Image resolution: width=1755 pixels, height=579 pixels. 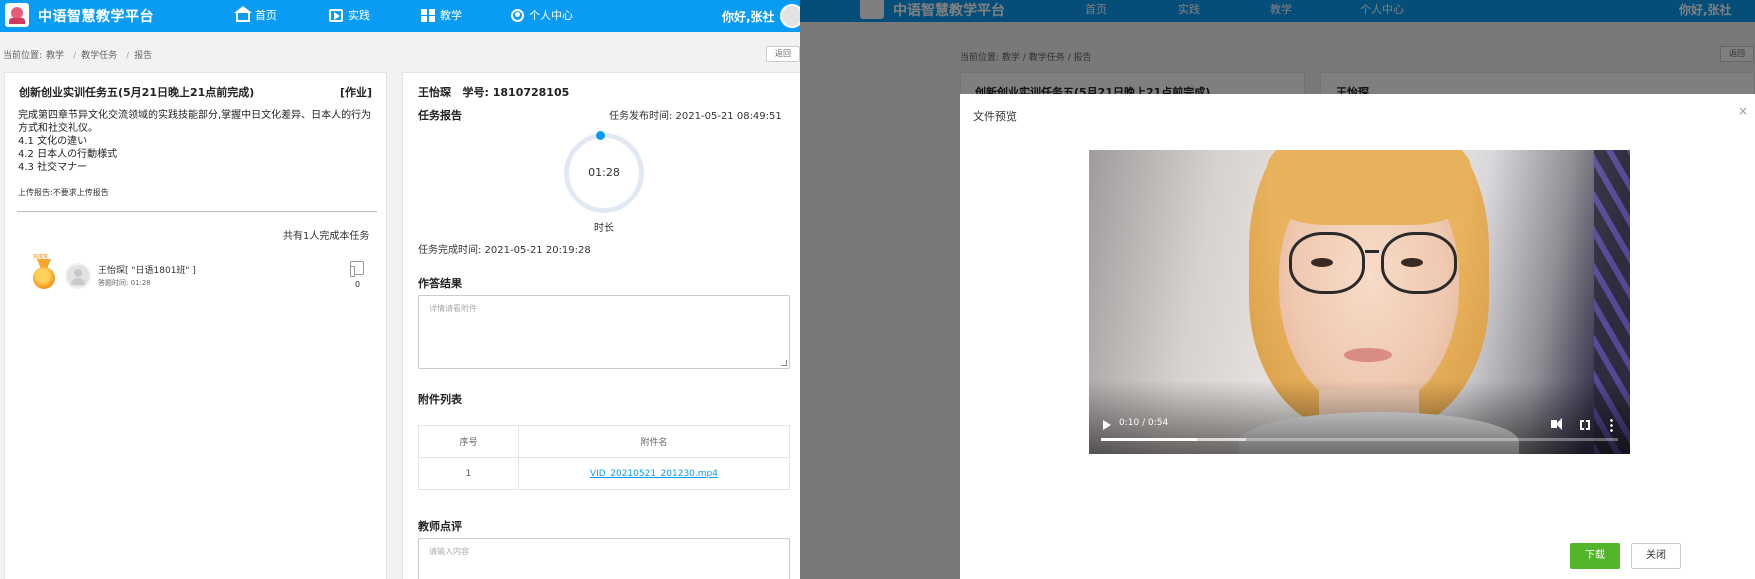 I want to click on attachment-link: VID_20210521_201230.mp4, so click(x=654, y=474).